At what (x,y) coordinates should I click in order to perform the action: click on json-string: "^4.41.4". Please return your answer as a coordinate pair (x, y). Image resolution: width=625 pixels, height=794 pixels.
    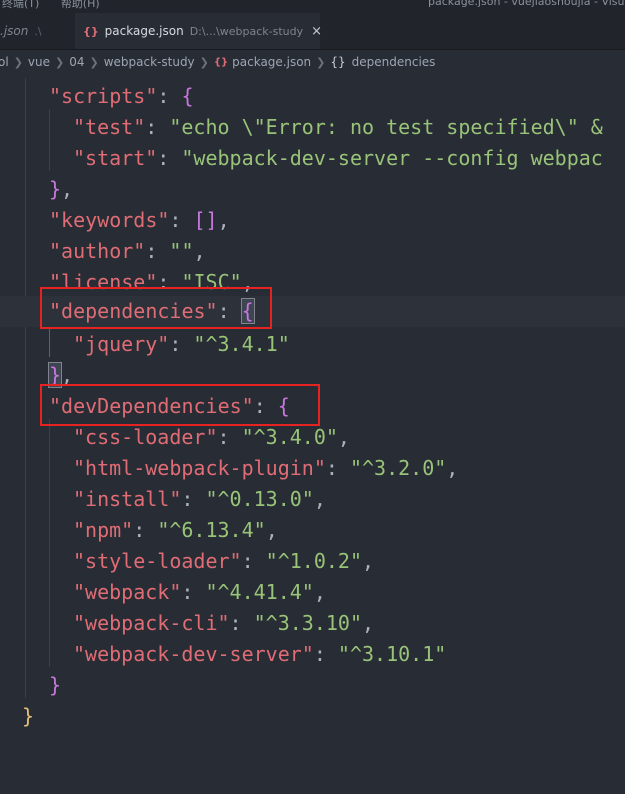
    Looking at the image, I should click on (259, 592).